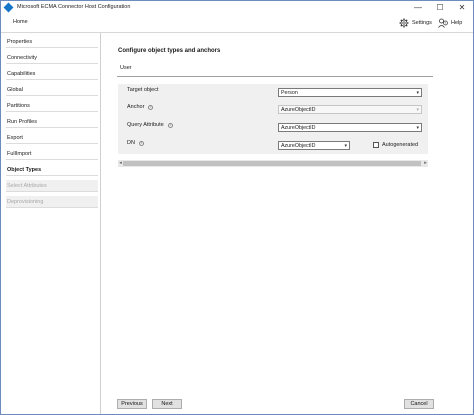  What do you see at coordinates (298, 109) in the screenshot?
I see `anchor-value: AzureObjectID` at bounding box center [298, 109].